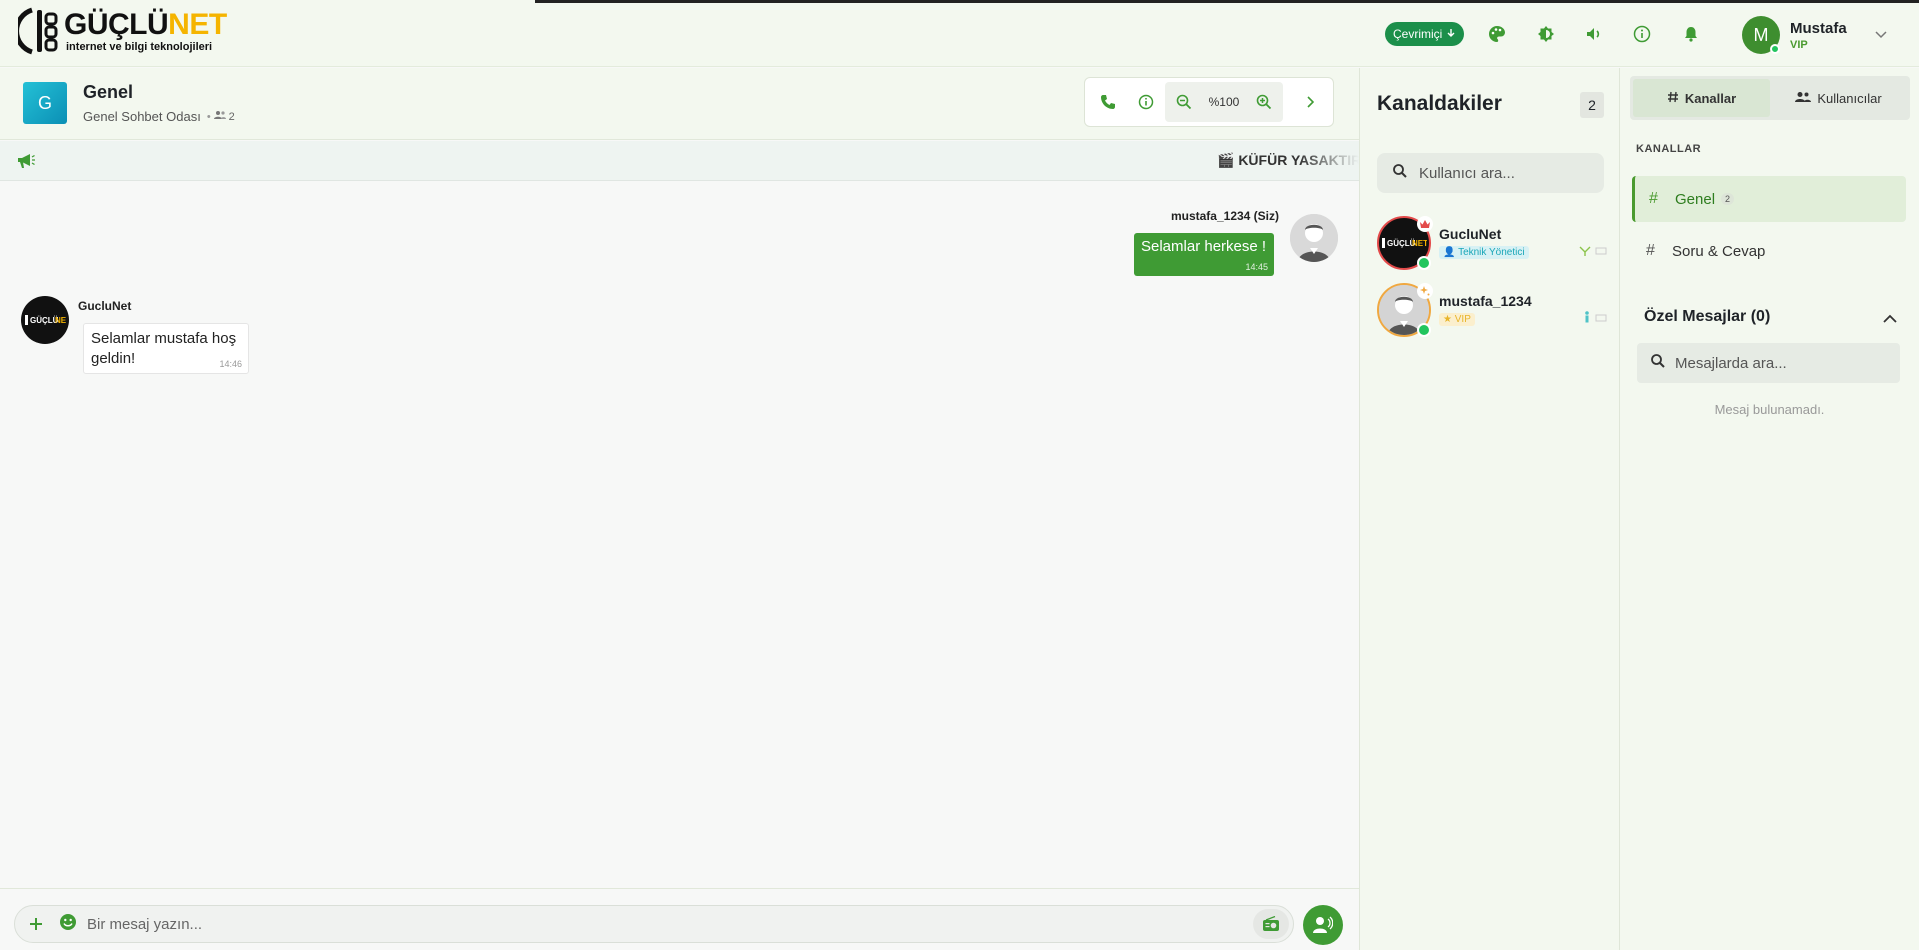  Describe the element at coordinates (45, 320) in the screenshot. I see `avatar: GÜÇLÜNET` at that location.